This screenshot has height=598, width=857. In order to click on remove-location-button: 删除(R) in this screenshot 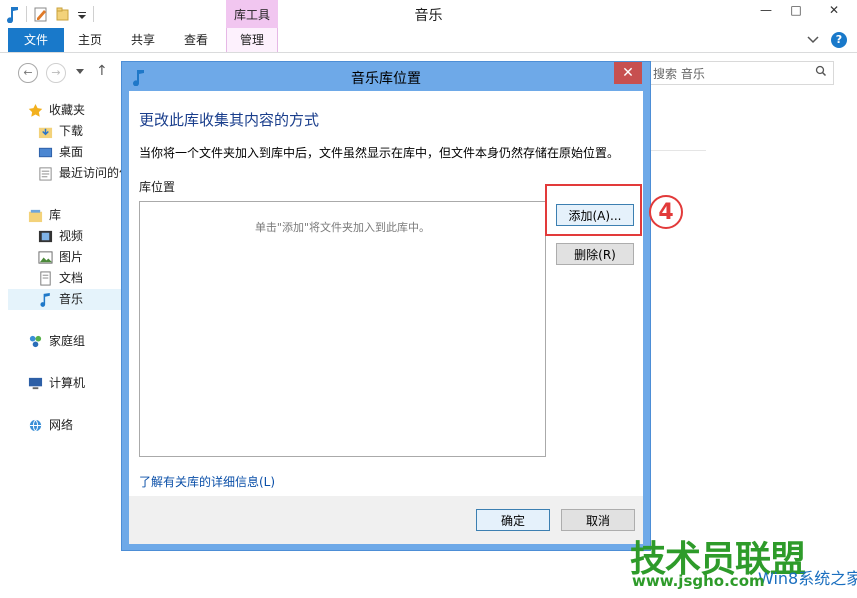, I will do `click(595, 254)`.